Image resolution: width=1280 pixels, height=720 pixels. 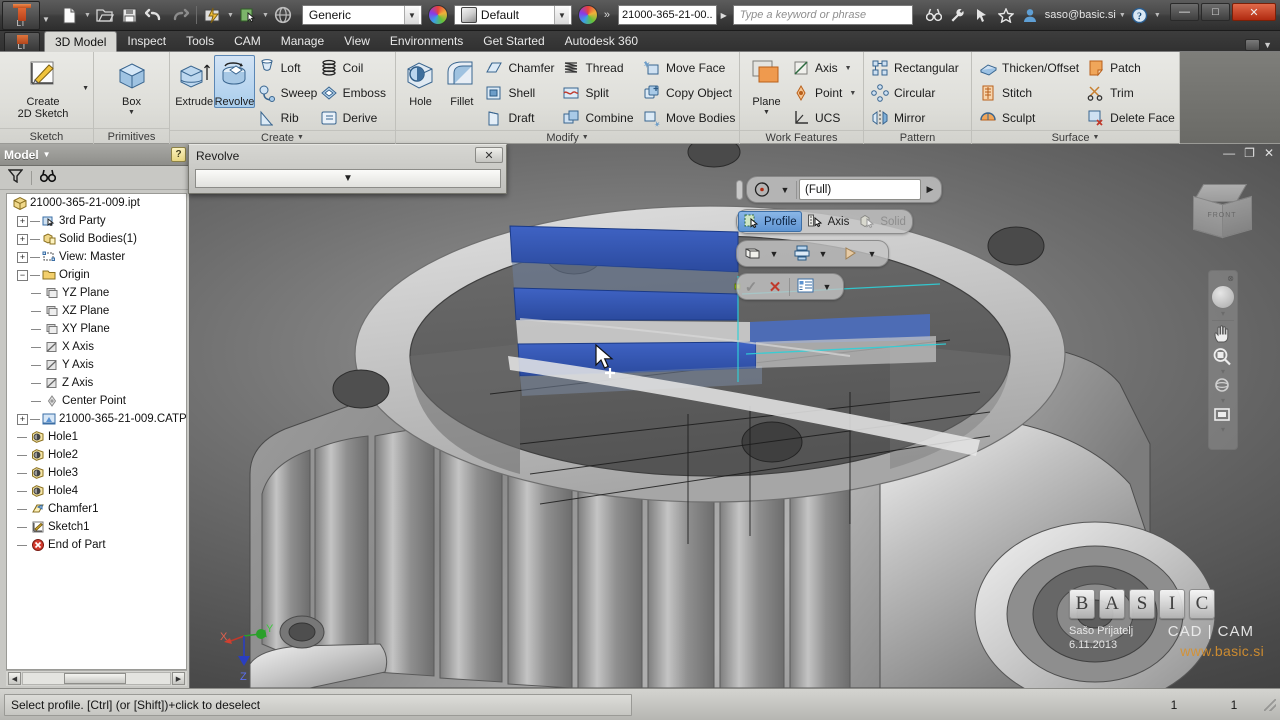 I want to click on inventor-tab-logo: LT, so click(x=22, y=41).